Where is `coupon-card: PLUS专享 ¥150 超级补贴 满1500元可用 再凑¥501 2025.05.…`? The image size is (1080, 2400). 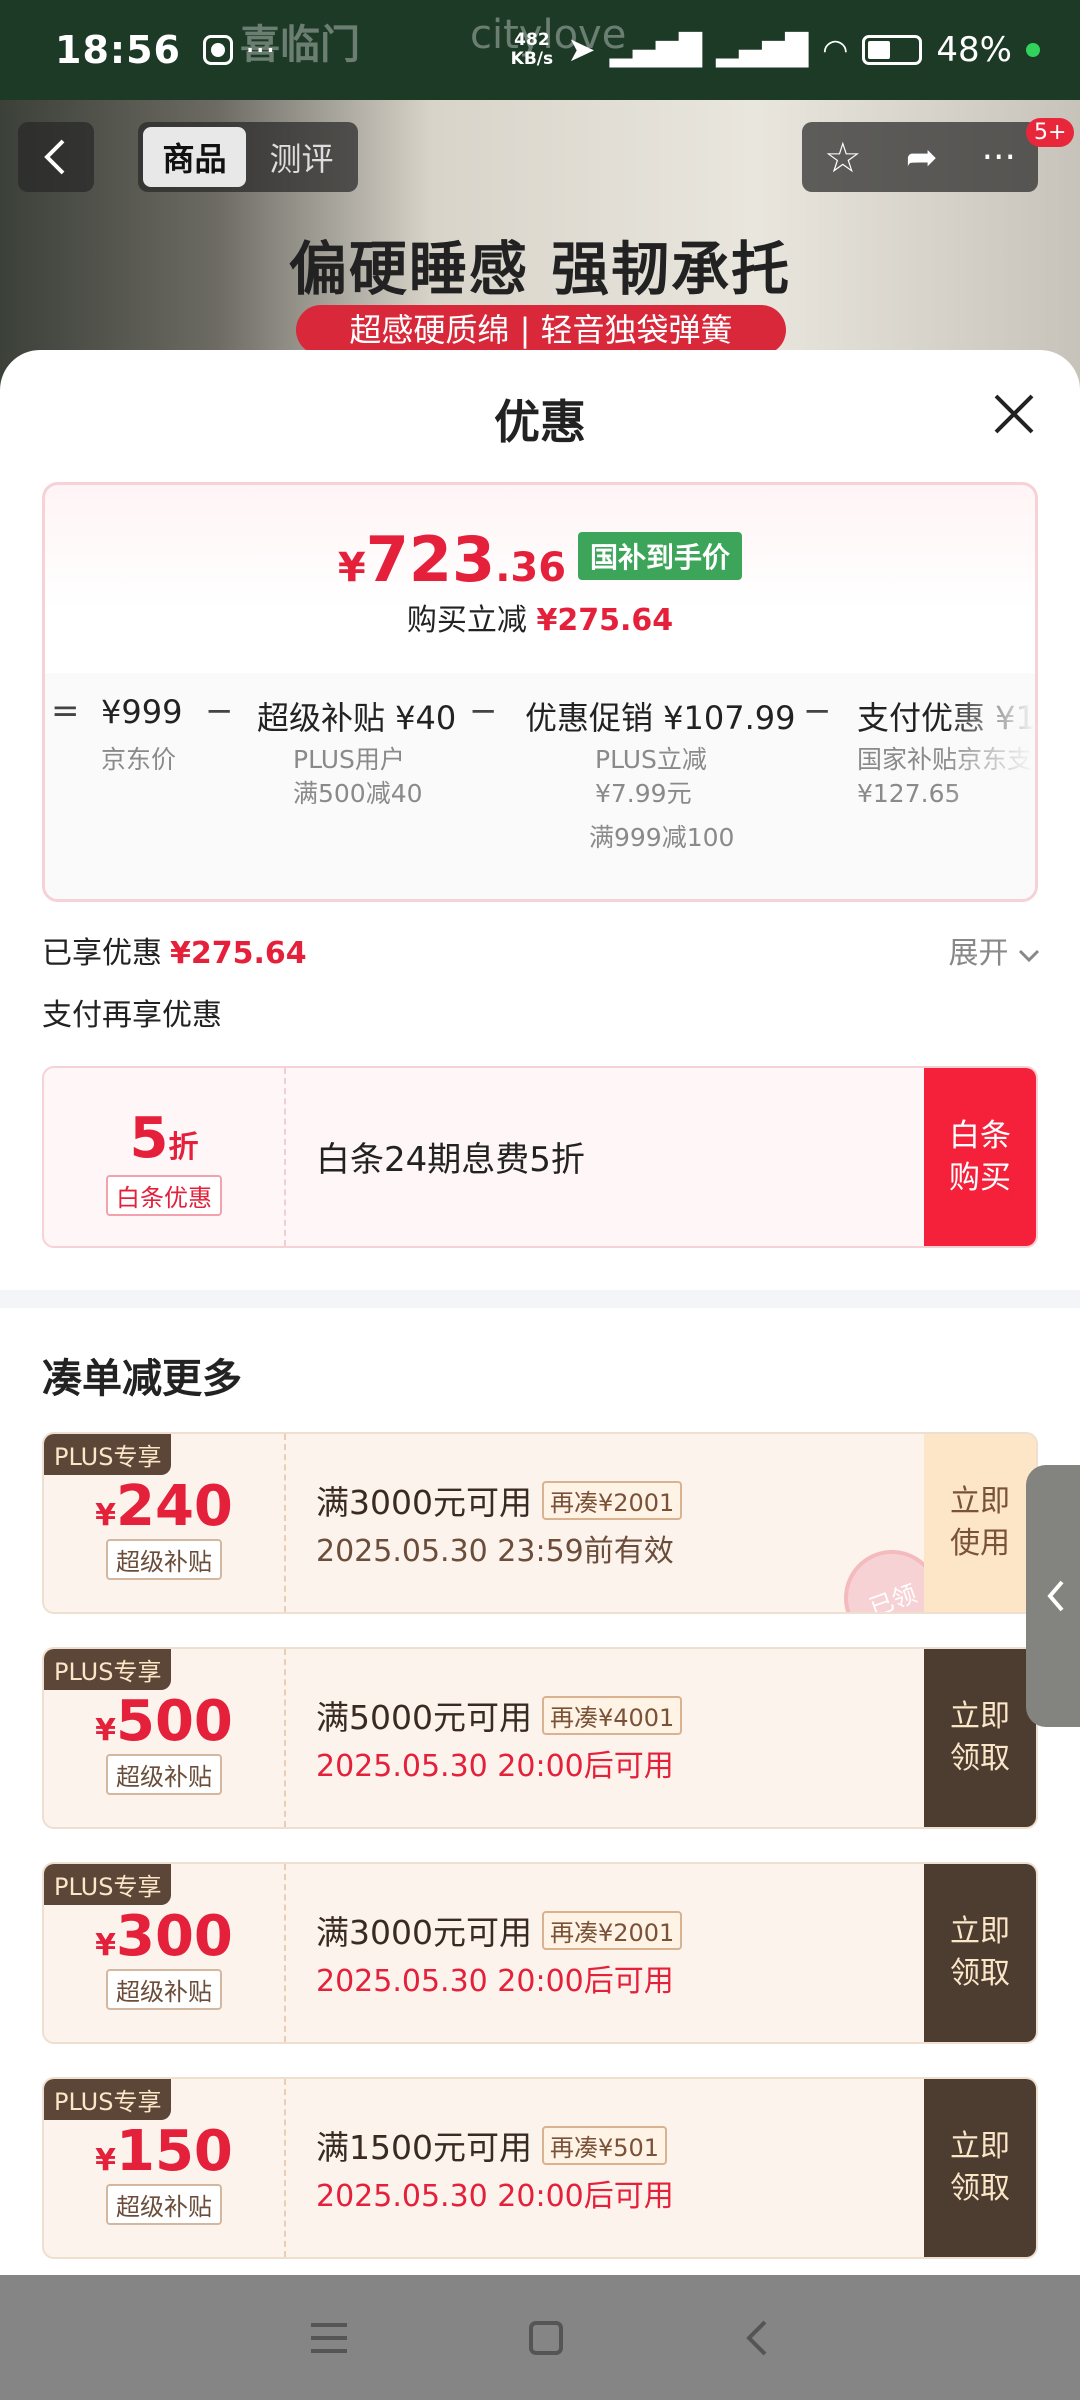
coupon-card: PLUS专享 ¥150 超级补贴 满1500元可用 再凑¥501 2025.05.… is located at coordinates (540, 2168).